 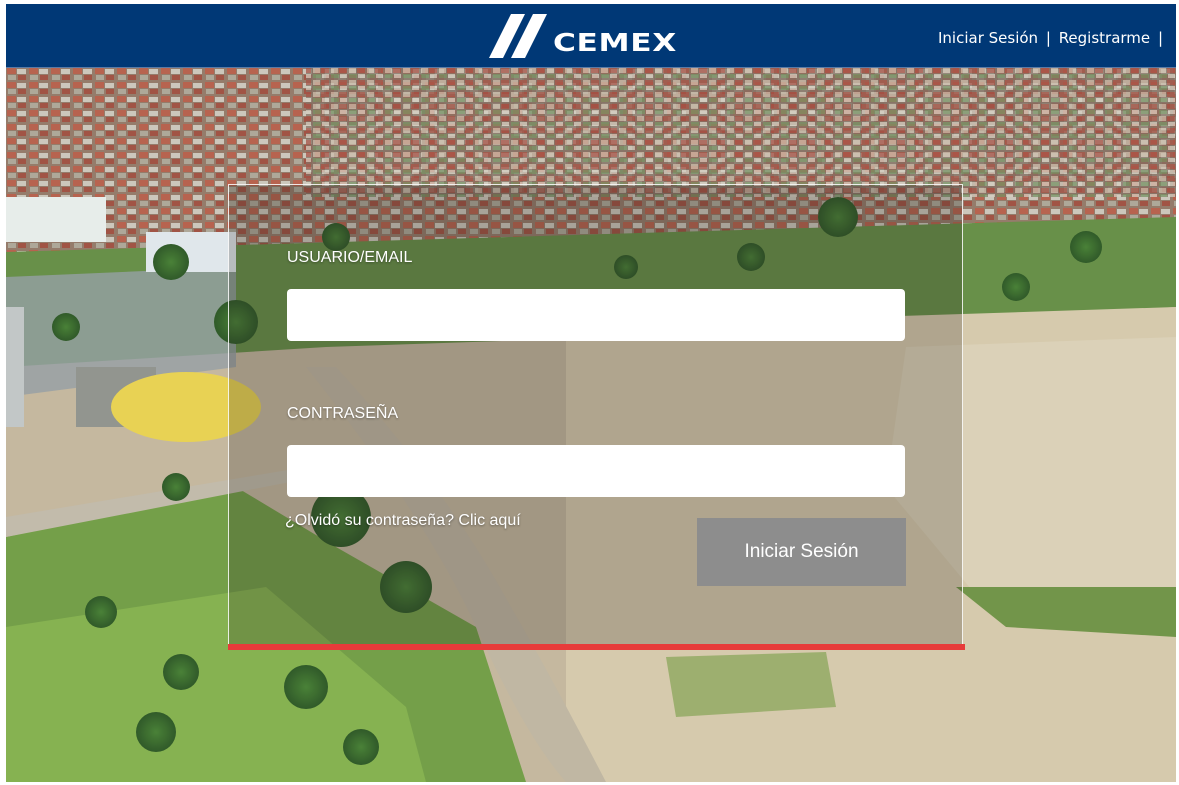 I want to click on cemex-logo-text: CEMEX, so click(x=615, y=42).